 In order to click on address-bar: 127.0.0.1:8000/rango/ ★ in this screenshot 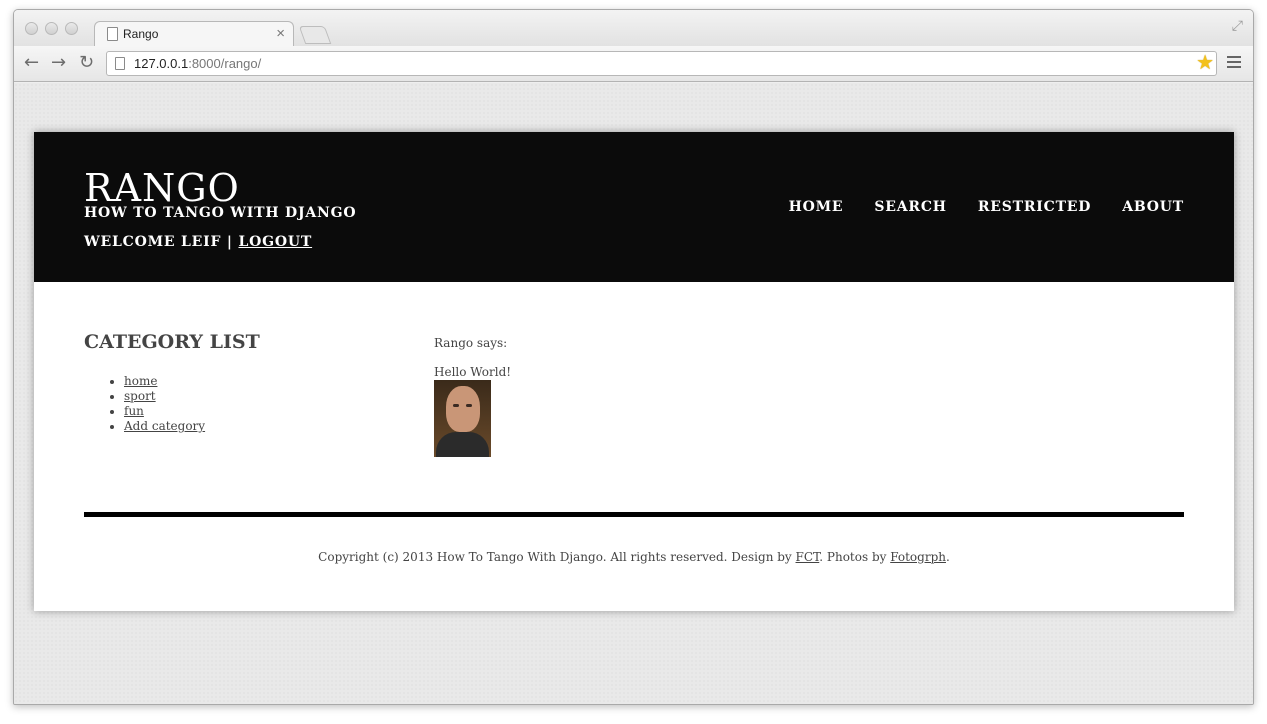, I will do `click(661, 63)`.